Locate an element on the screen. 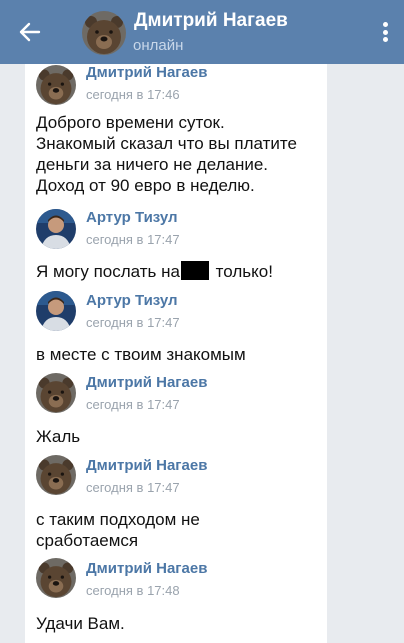 This screenshot has width=404, height=643. message-text: с таким подходом не сработаемся is located at coordinates (118, 530).